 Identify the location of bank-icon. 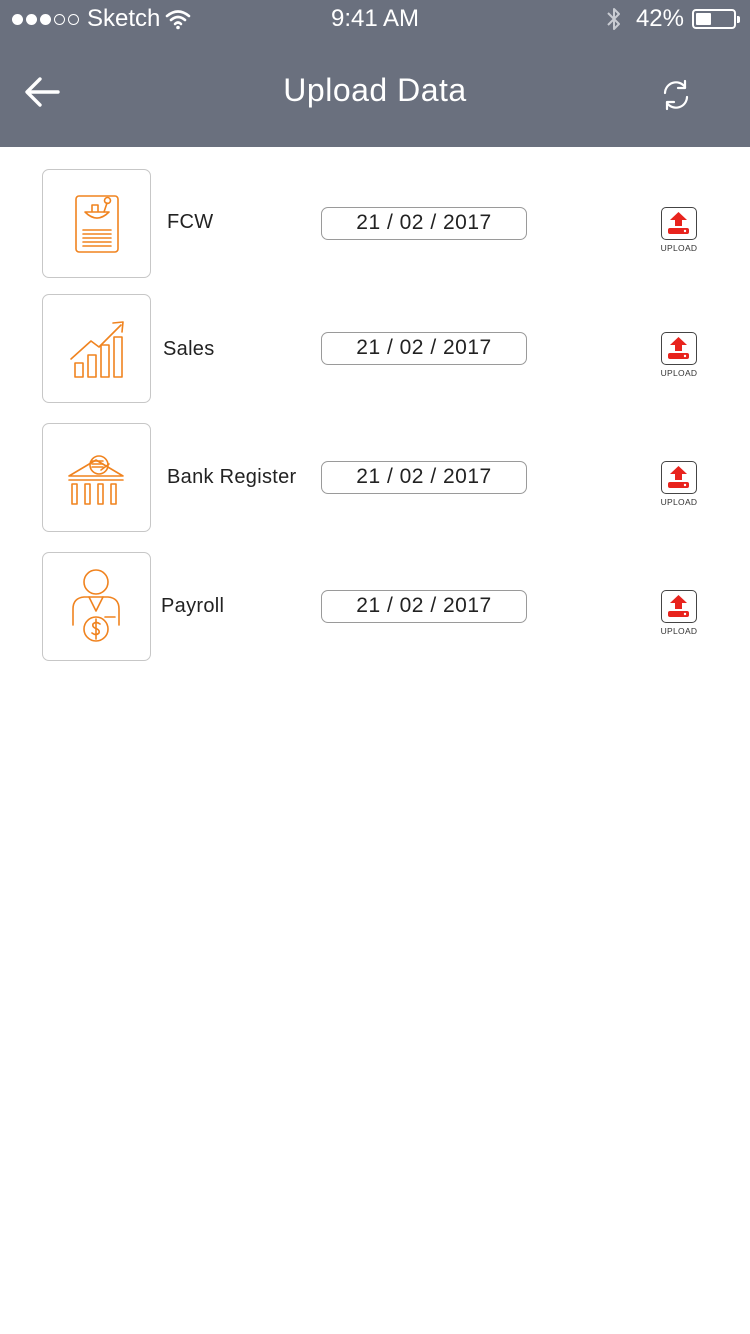
(96, 480).